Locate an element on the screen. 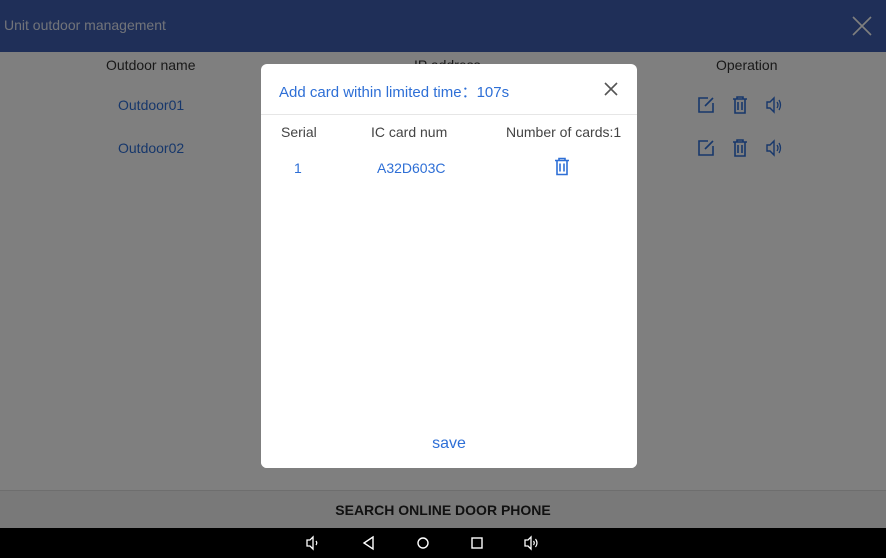 The width and height of the screenshot is (886, 558). volume-down-icon is located at coordinates (313, 543).